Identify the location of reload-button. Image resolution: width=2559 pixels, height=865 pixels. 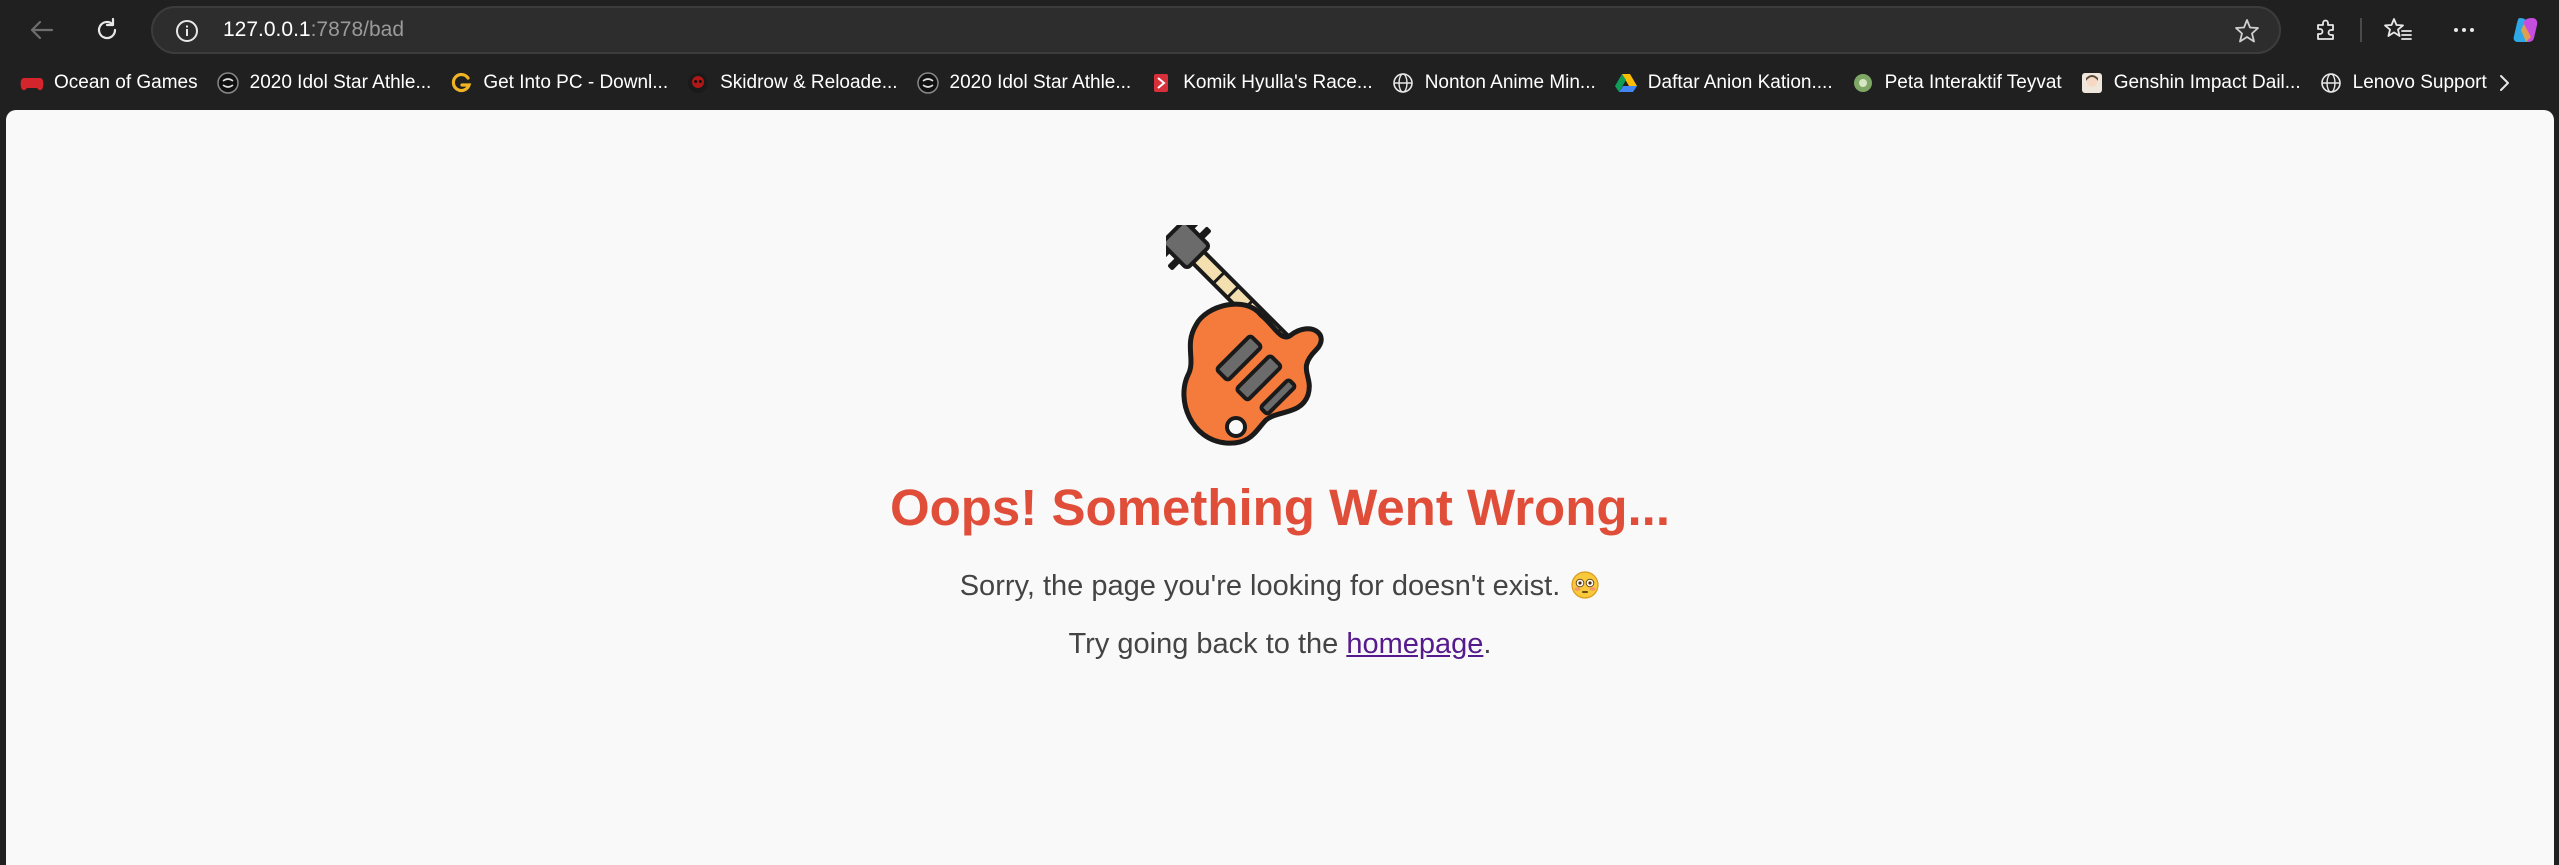
(107, 30).